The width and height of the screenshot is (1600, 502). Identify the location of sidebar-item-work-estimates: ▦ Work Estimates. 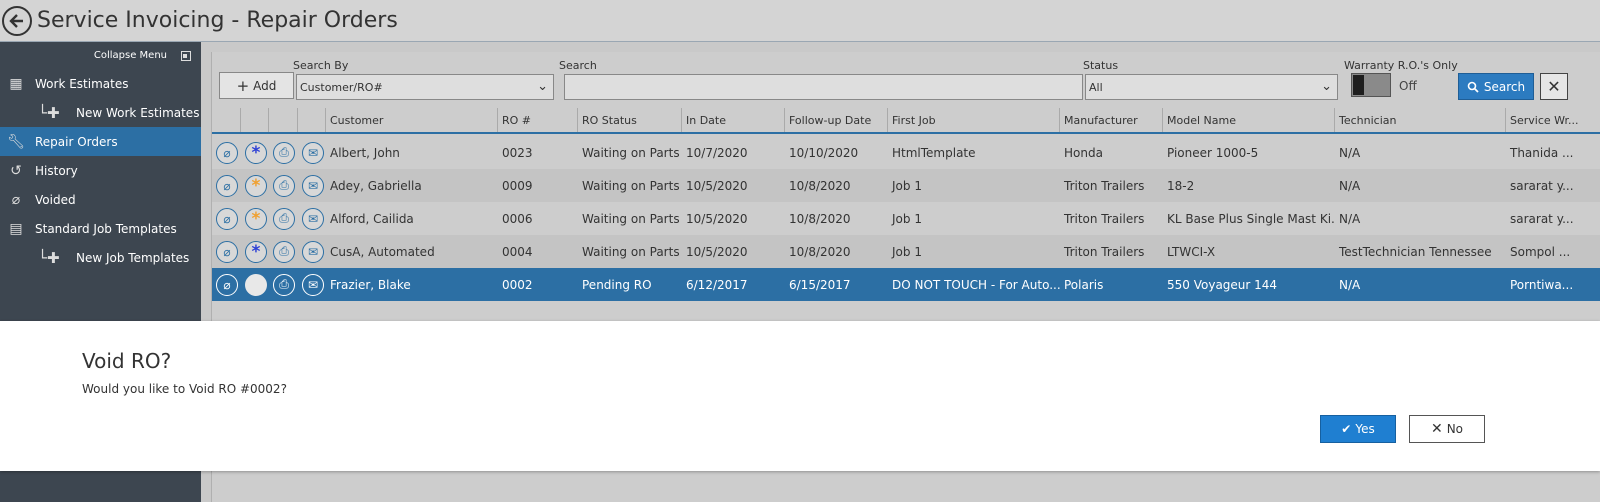
(100, 83).